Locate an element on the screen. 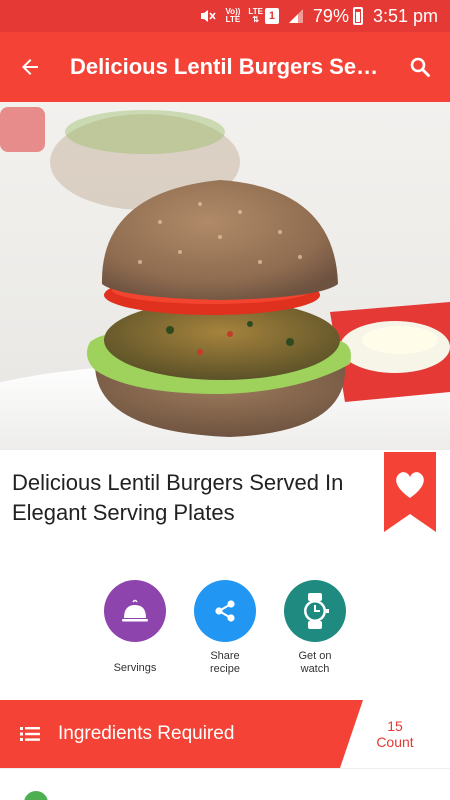  ingredients-count: 15 Count is located at coordinates (395, 734).